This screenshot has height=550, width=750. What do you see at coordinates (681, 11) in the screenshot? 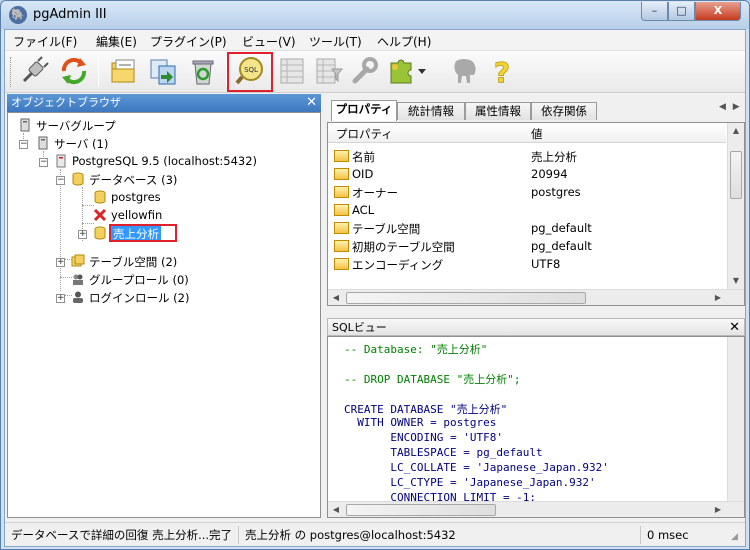
I see `maximize-button: □` at bounding box center [681, 11].